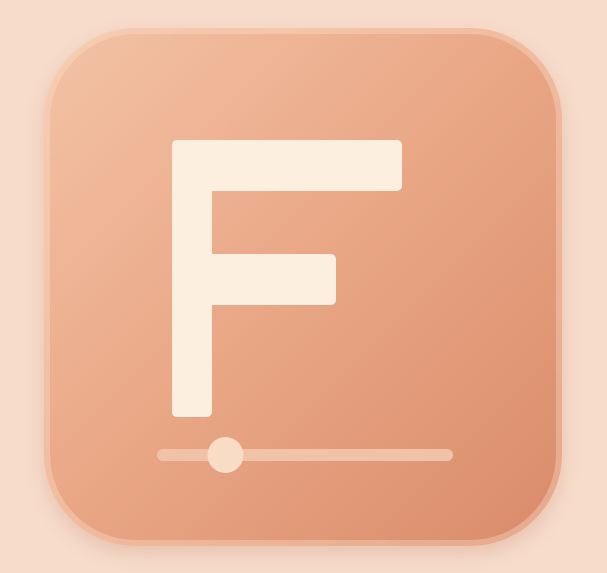  I want to click on slider-icon, so click(305, 455).